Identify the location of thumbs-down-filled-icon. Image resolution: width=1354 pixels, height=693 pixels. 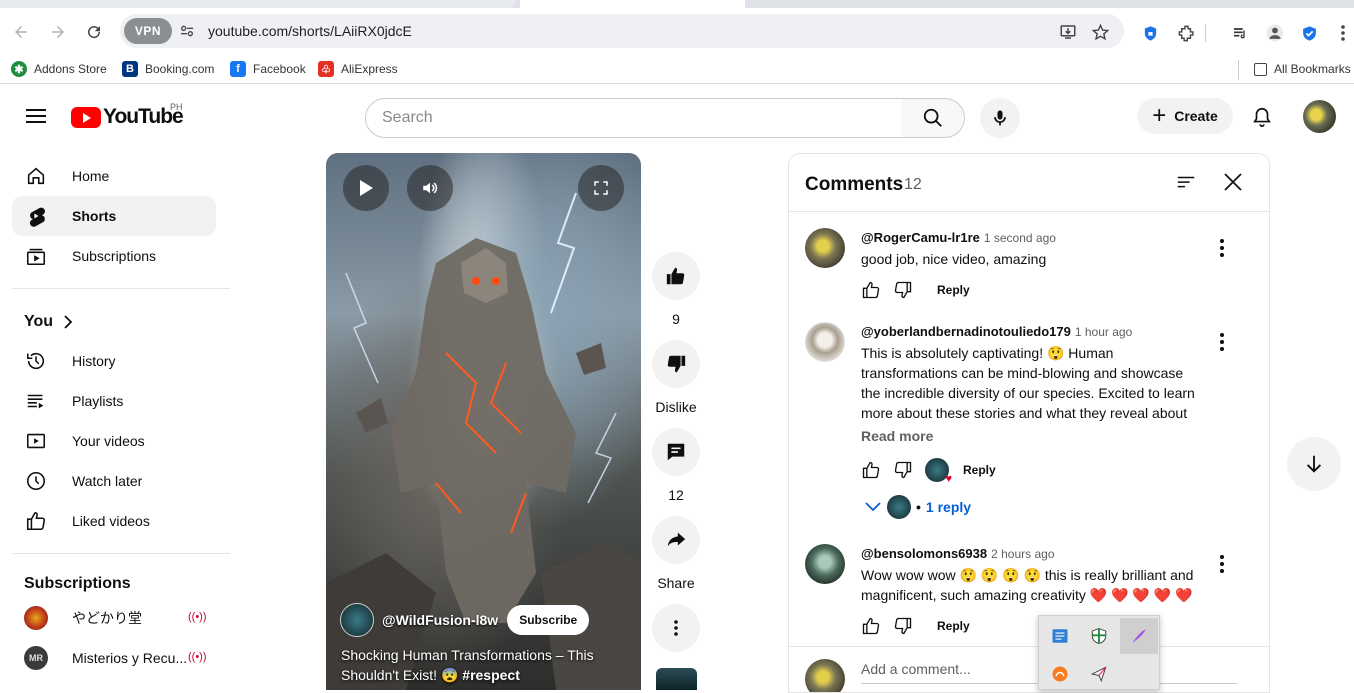
(676, 364).